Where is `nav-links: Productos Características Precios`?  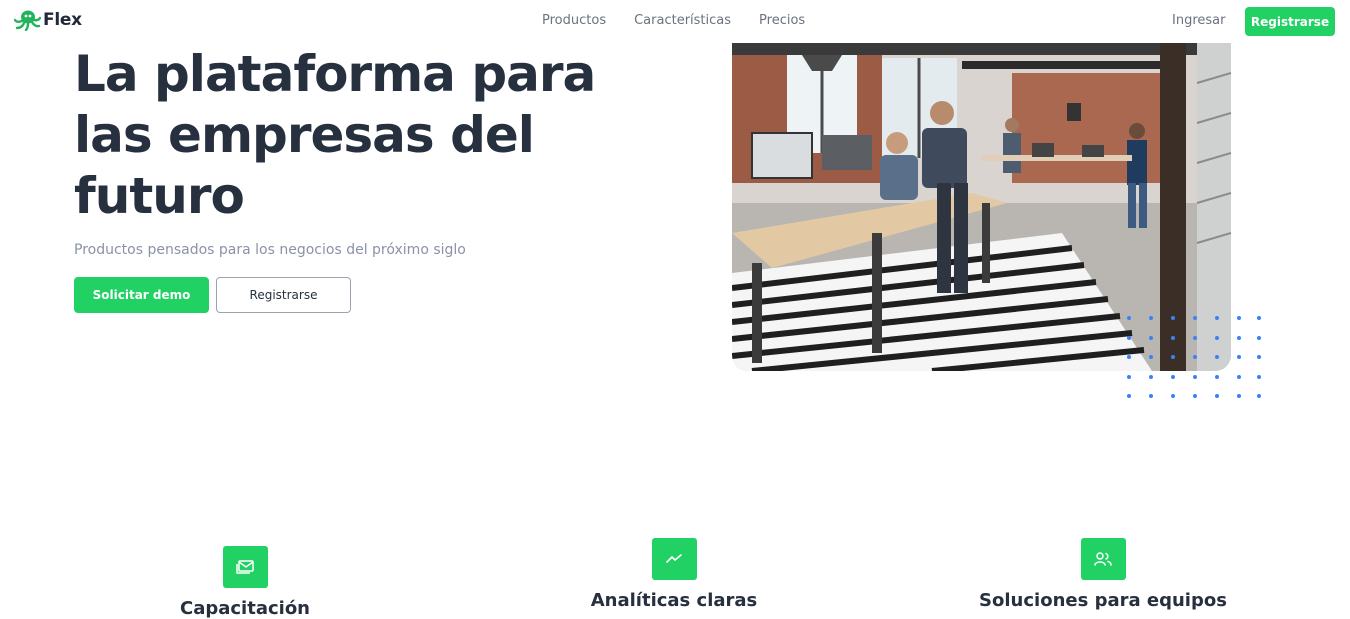 nav-links: Productos Características Precios is located at coordinates (687, 20).